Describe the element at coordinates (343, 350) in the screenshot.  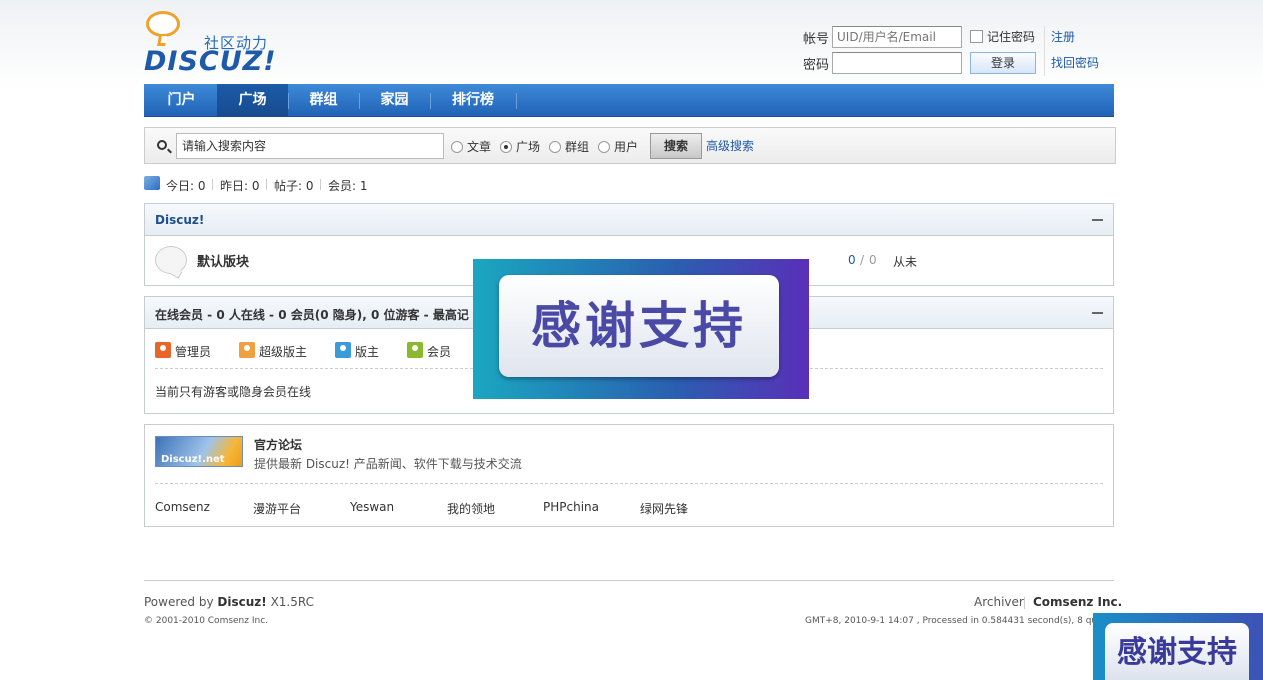
I see `moderator-icon` at that location.